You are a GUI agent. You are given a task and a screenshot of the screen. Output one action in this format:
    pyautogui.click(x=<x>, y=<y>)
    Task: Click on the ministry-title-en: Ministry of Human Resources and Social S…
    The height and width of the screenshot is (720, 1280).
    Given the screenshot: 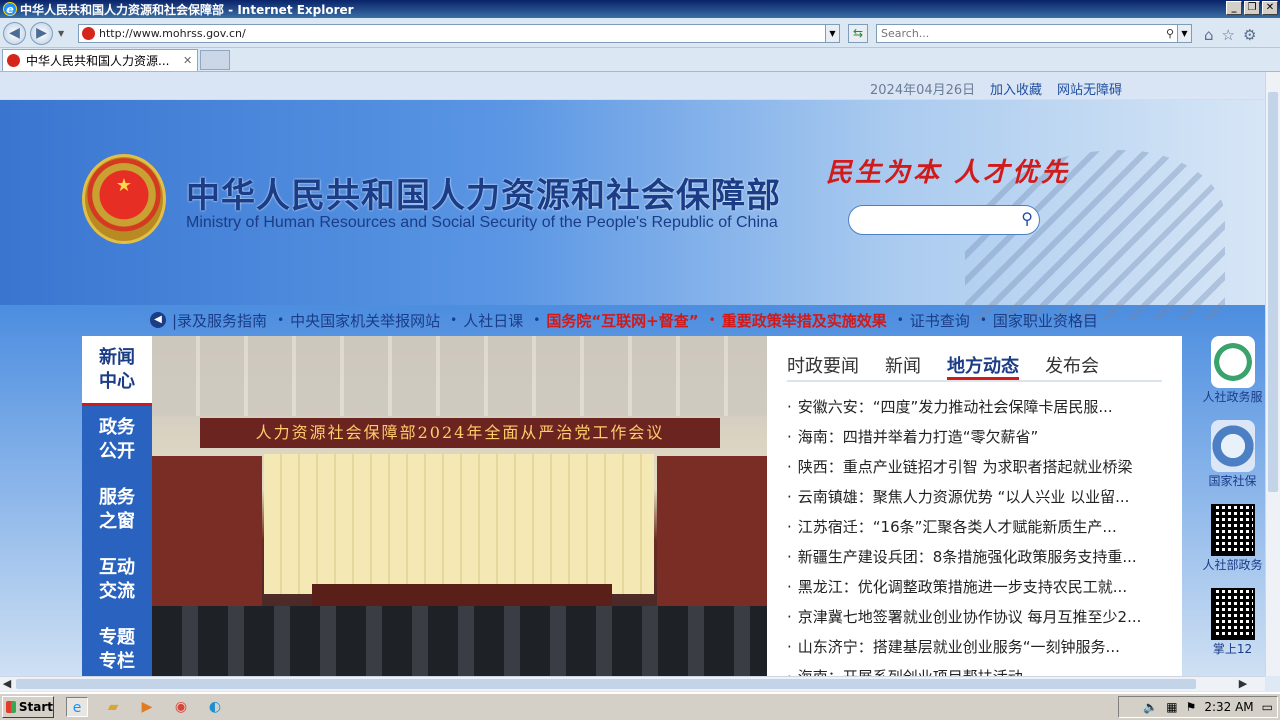 What is the action you would take?
    pyautogui.click(x=482, y=222)
    